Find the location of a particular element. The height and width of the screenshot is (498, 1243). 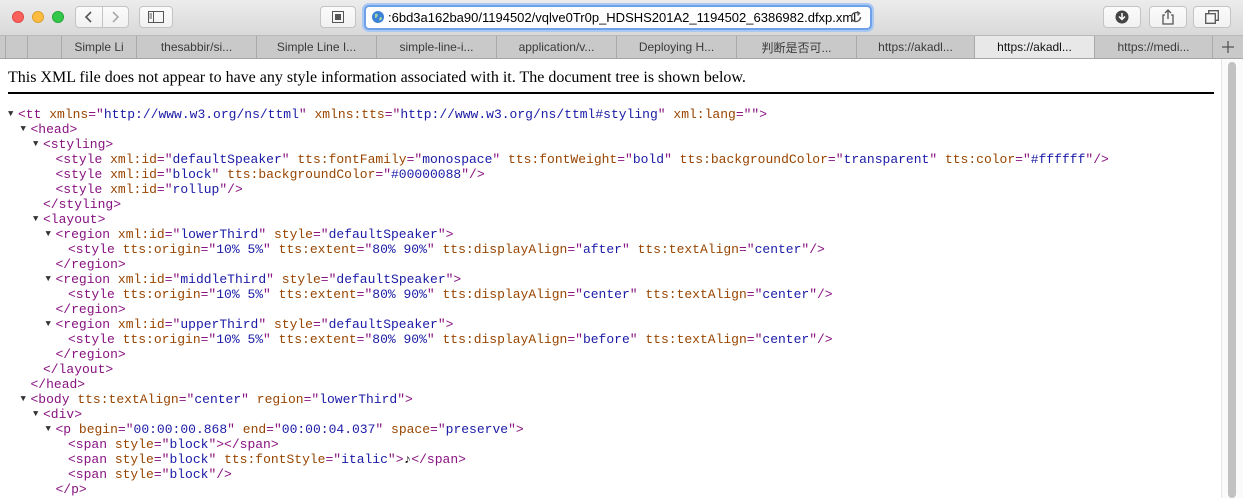

xml-token: </region> is located at coordinates (90, 264).